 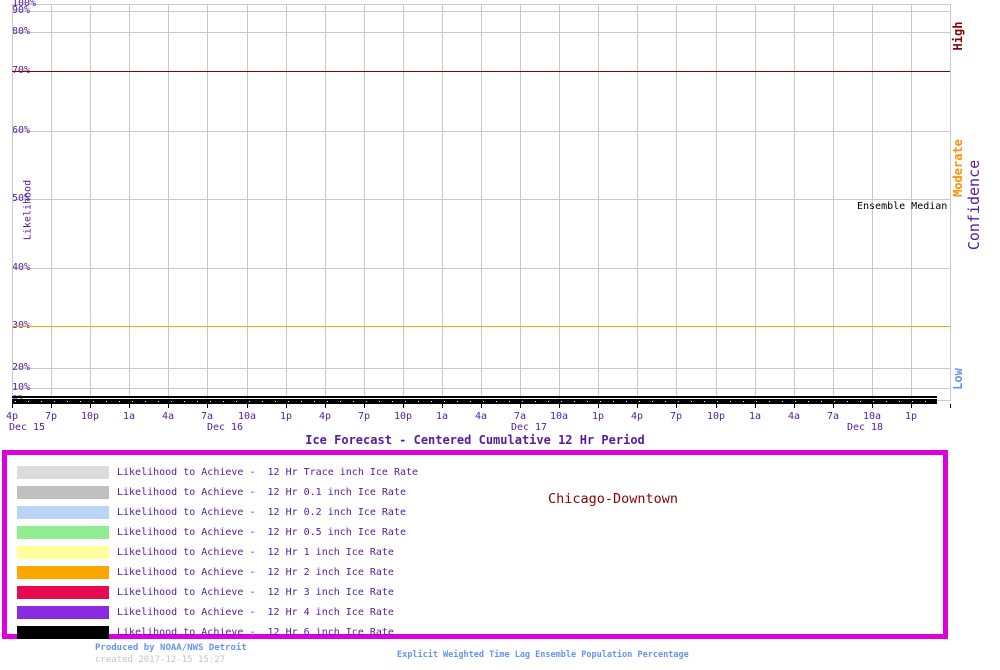 What do you see at coordinates (474, 397) in the screenshot?
I see `ensemble-line-top` at bounding box center [474, 397].